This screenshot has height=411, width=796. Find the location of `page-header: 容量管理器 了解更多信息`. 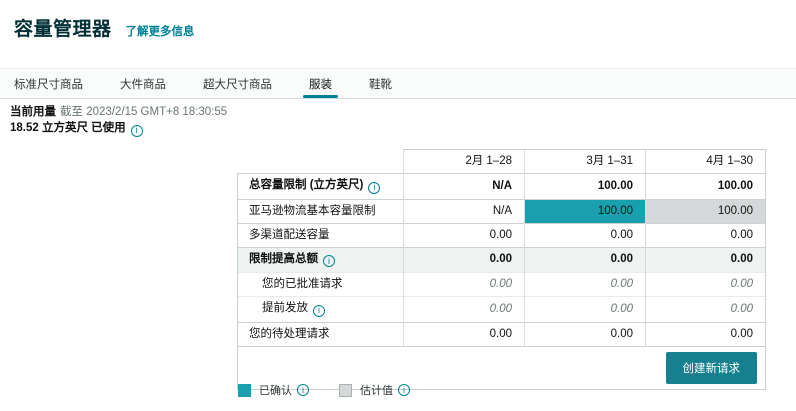

page-header: 容量管理器 了解更多信息 is located at coordinates (398, 20).